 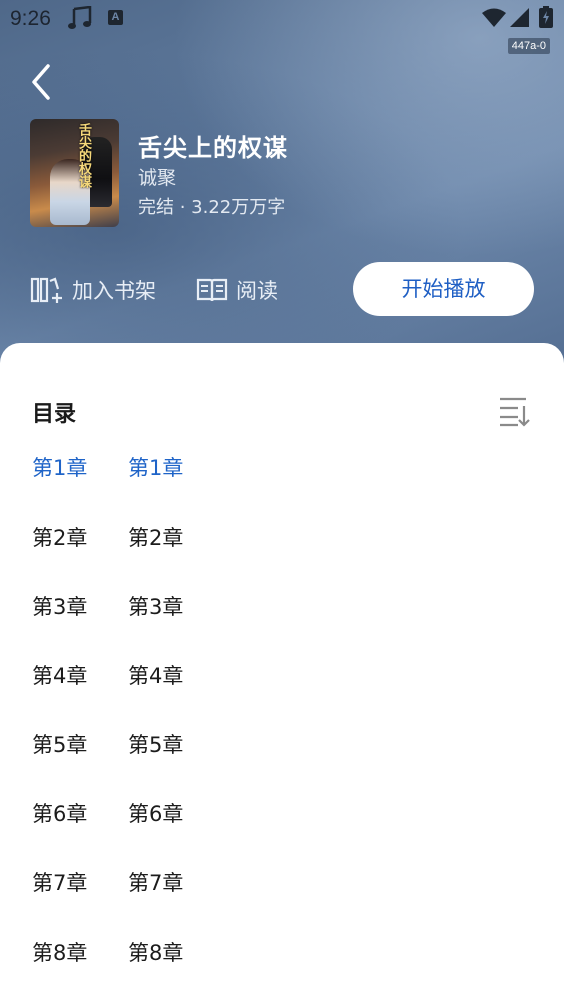 What do you see at coordinates (156, 538) in the screenshot?
I see `chapter-title: 第2章` at bounding box center [156, 538].